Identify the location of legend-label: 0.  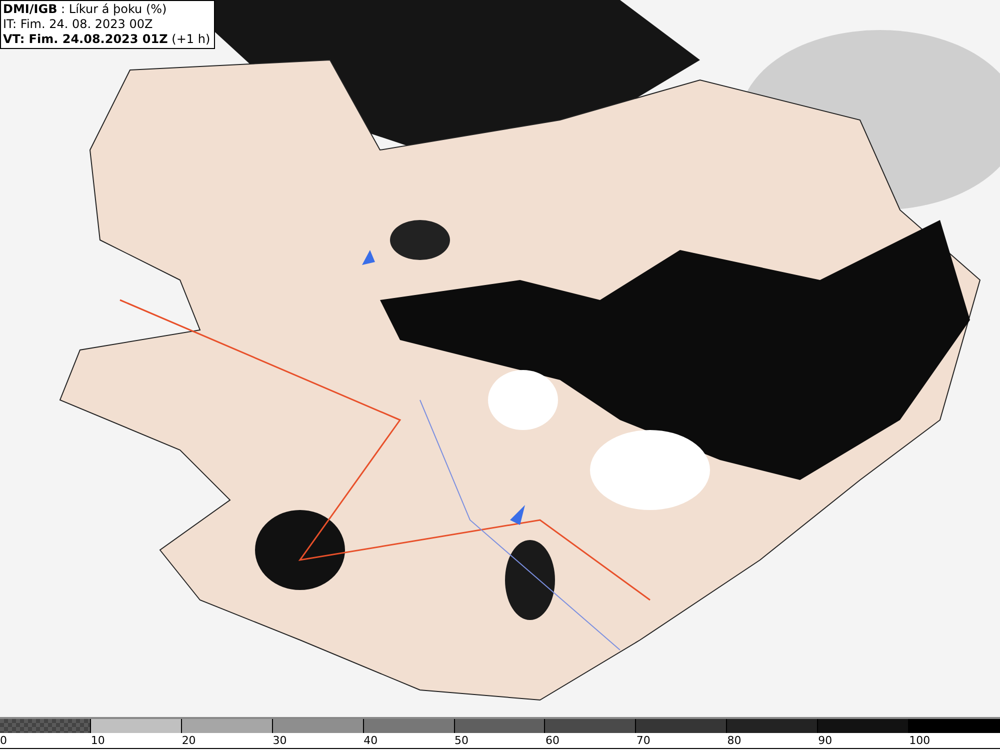
(3, 740).